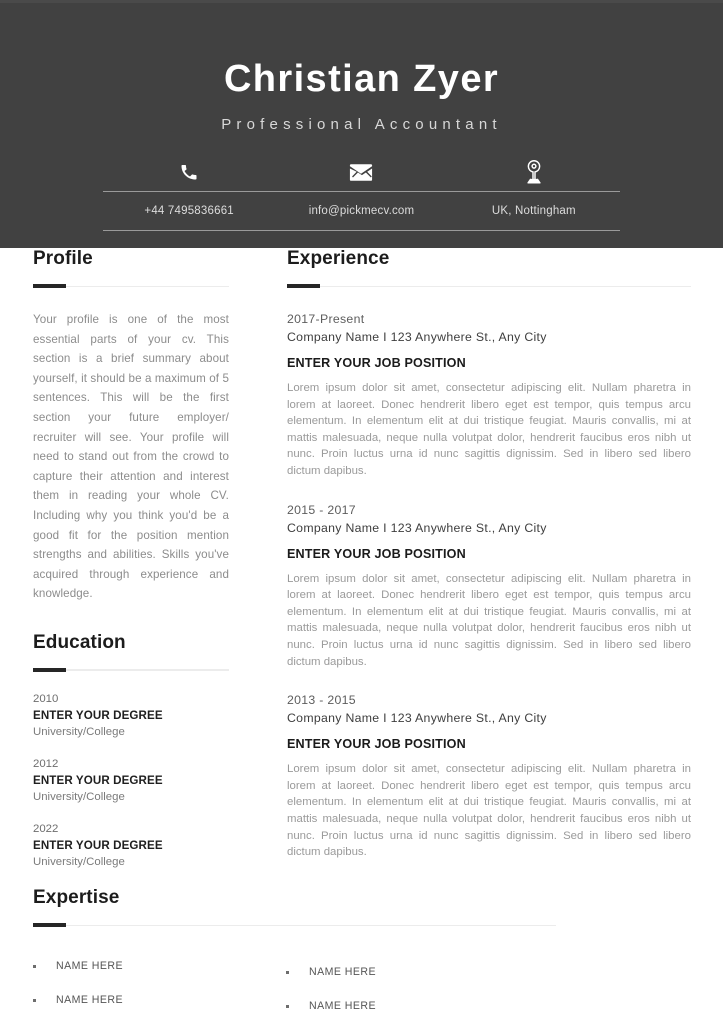 This screenshot has height=1024, width=723. I want to click on contact-icon-row, so click(361, 172).